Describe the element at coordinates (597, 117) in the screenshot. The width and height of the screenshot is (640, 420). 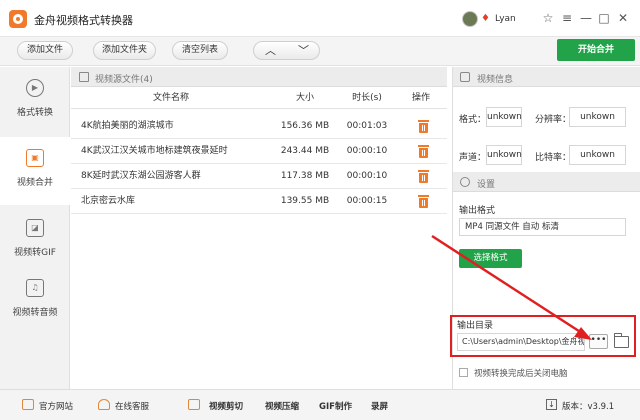
I see `resolution-value: unkown` at that location.